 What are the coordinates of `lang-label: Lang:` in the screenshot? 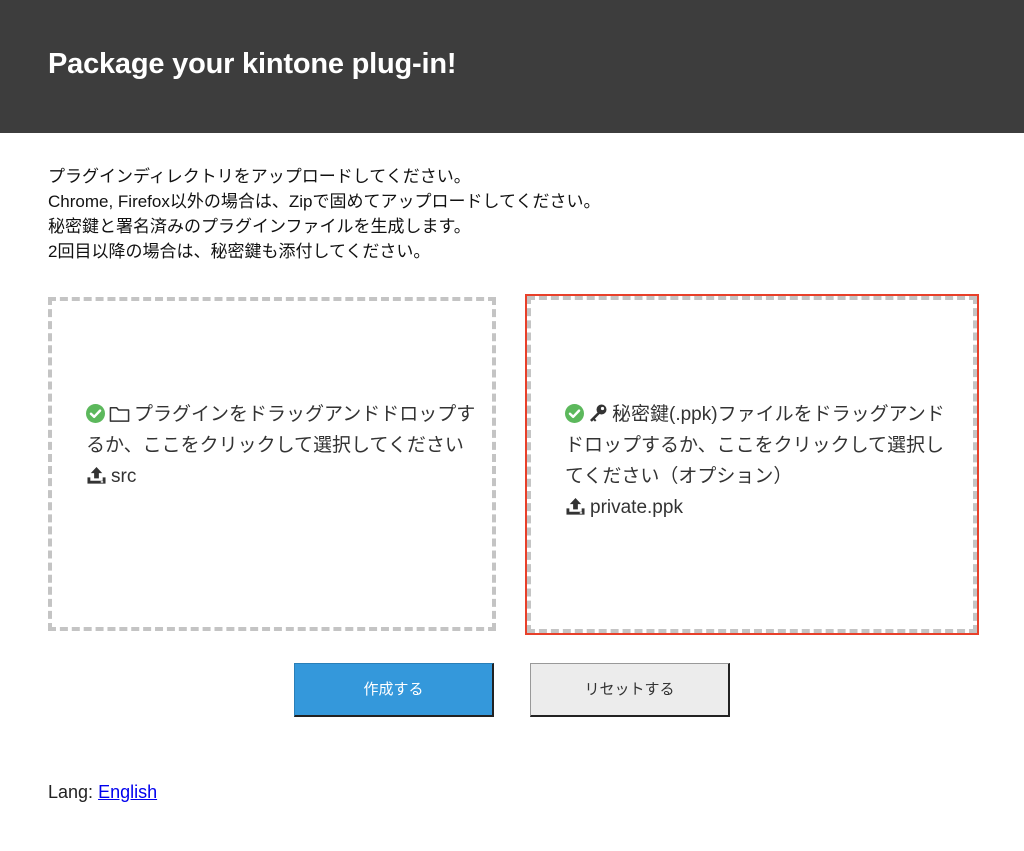 It's located at (71, 792).